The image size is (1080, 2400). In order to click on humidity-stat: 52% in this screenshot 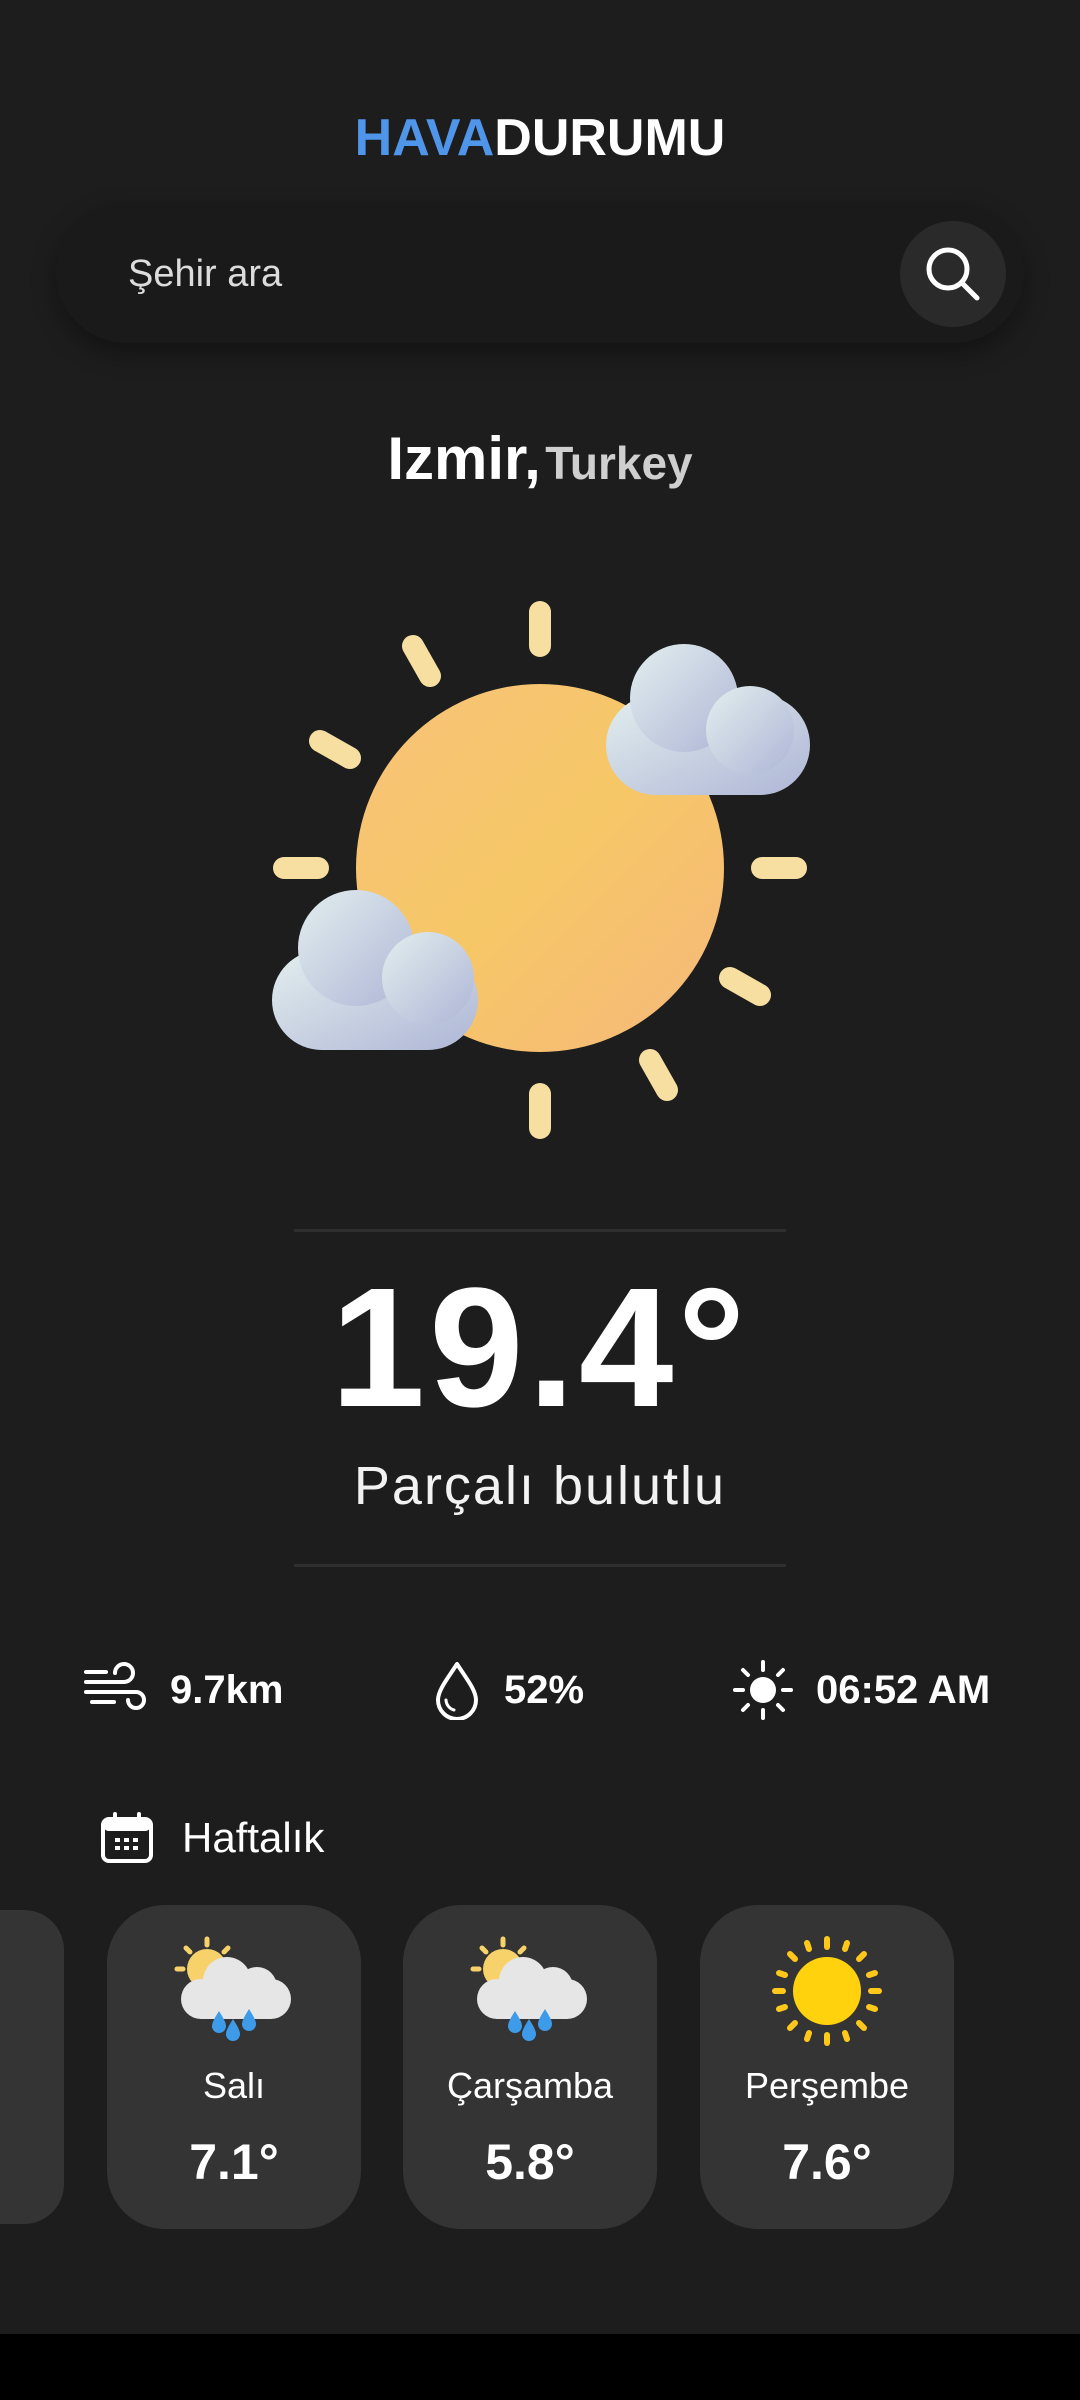, I will do `click(508, 1690)`.